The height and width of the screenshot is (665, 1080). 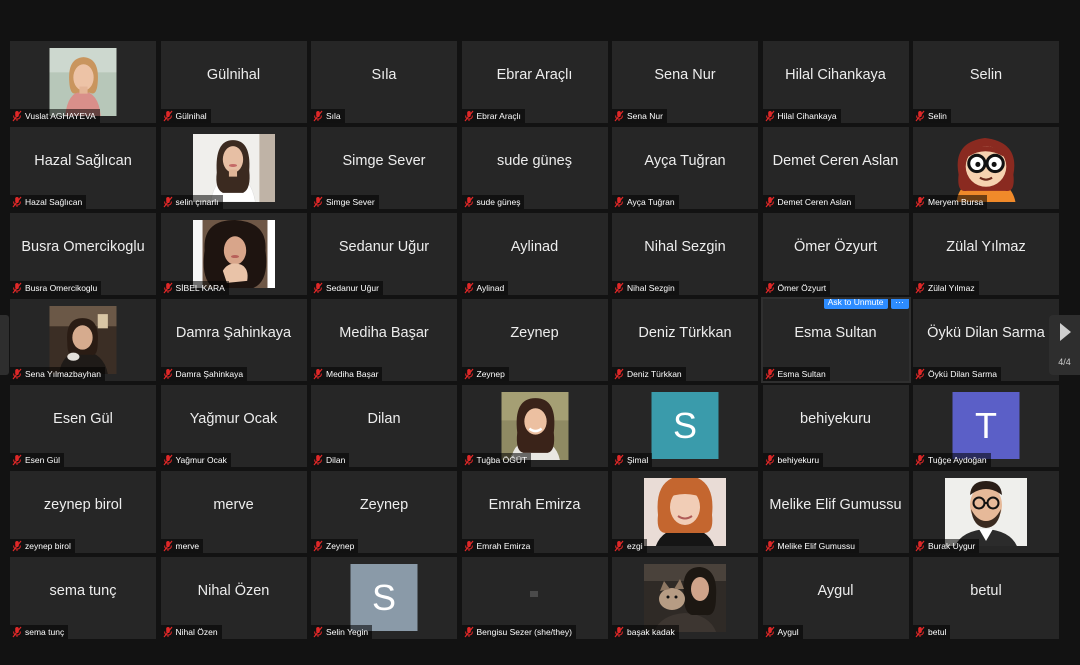 I want to click on participant-display-name: Sıla, so click(x=384, y=75).